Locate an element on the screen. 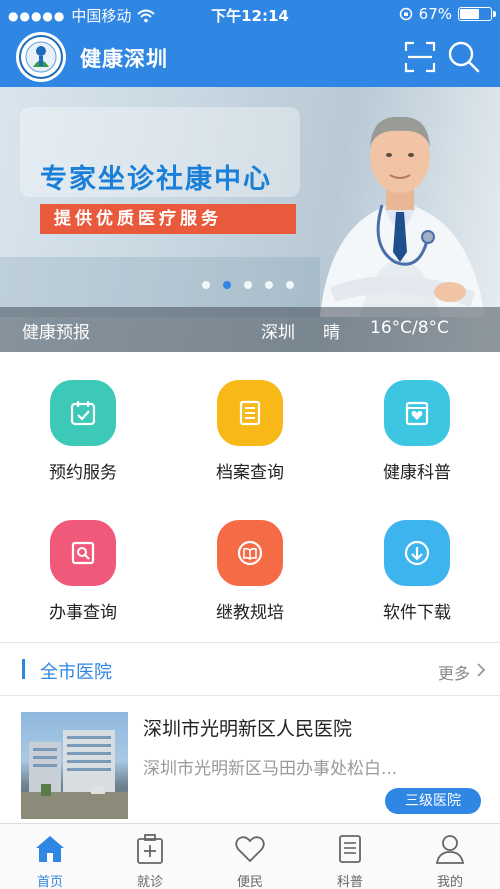  grid-label: 健康科普 is located at coordinates (417, 473).